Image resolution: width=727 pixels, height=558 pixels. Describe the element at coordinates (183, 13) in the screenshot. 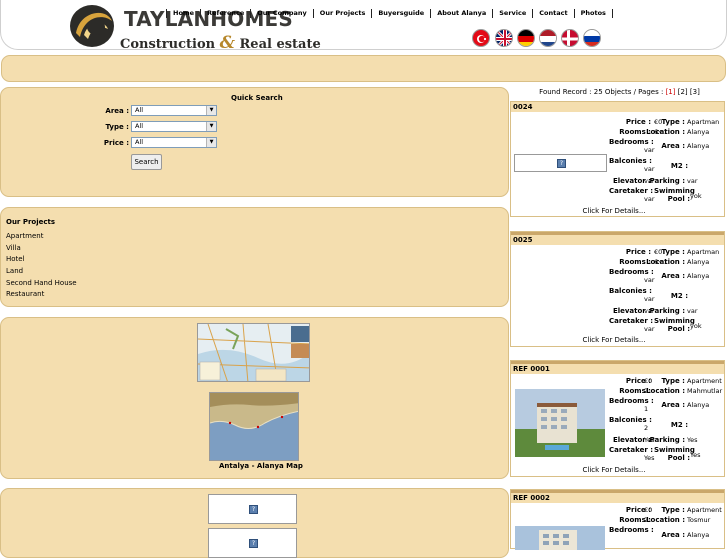

I see `nav-item-home: Home` at that location.